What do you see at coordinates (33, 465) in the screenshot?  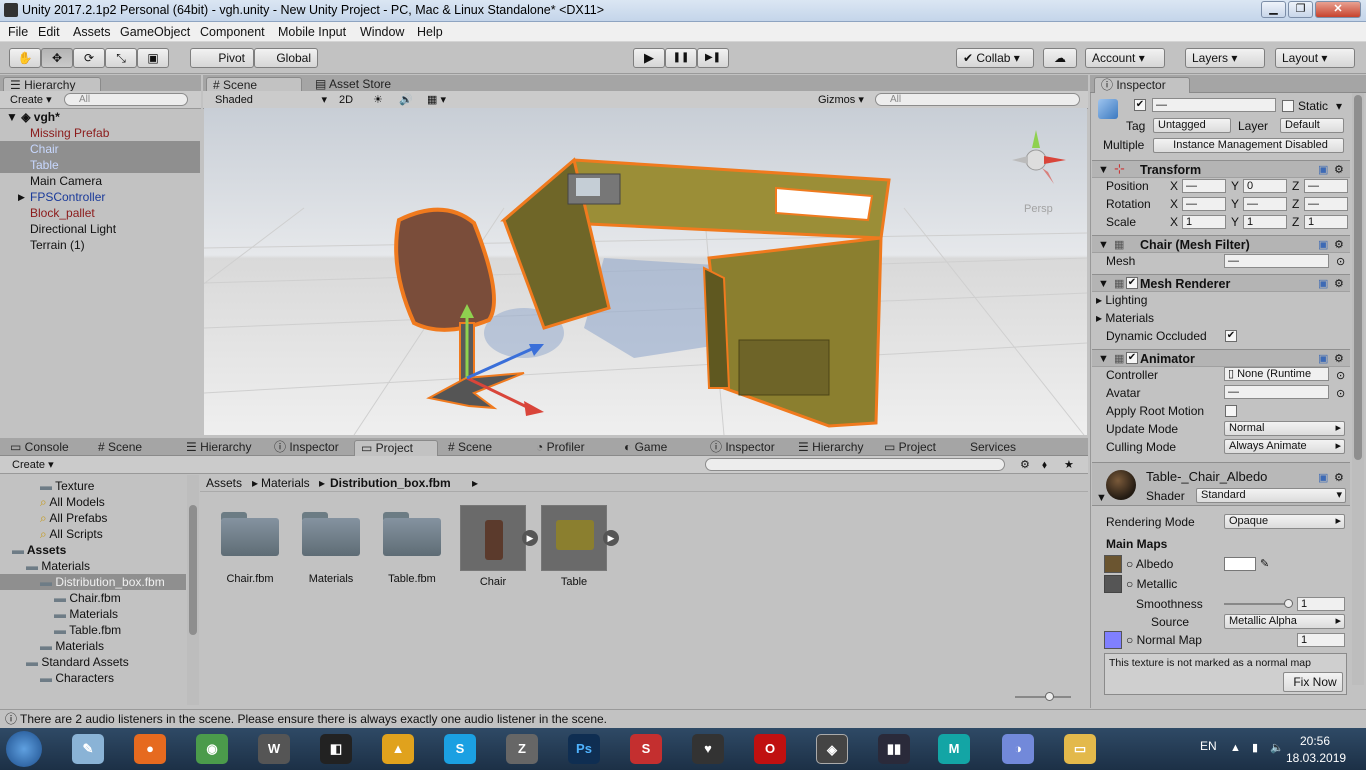 I see `project-create-button: Create ▾` at bounding box center [33, 465].